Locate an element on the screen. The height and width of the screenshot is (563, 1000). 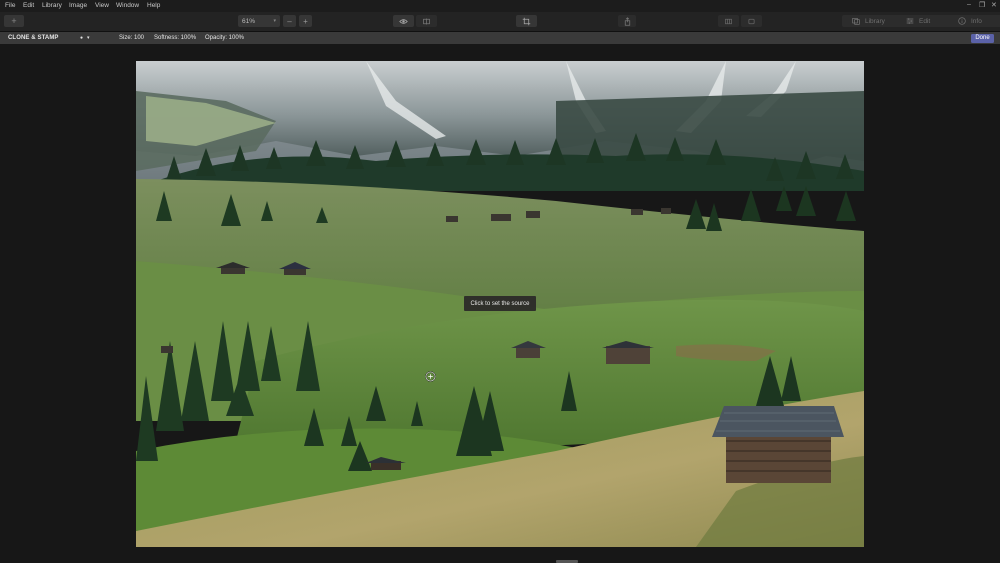
zoom-in-button: + is located at coordinates (305, 21).